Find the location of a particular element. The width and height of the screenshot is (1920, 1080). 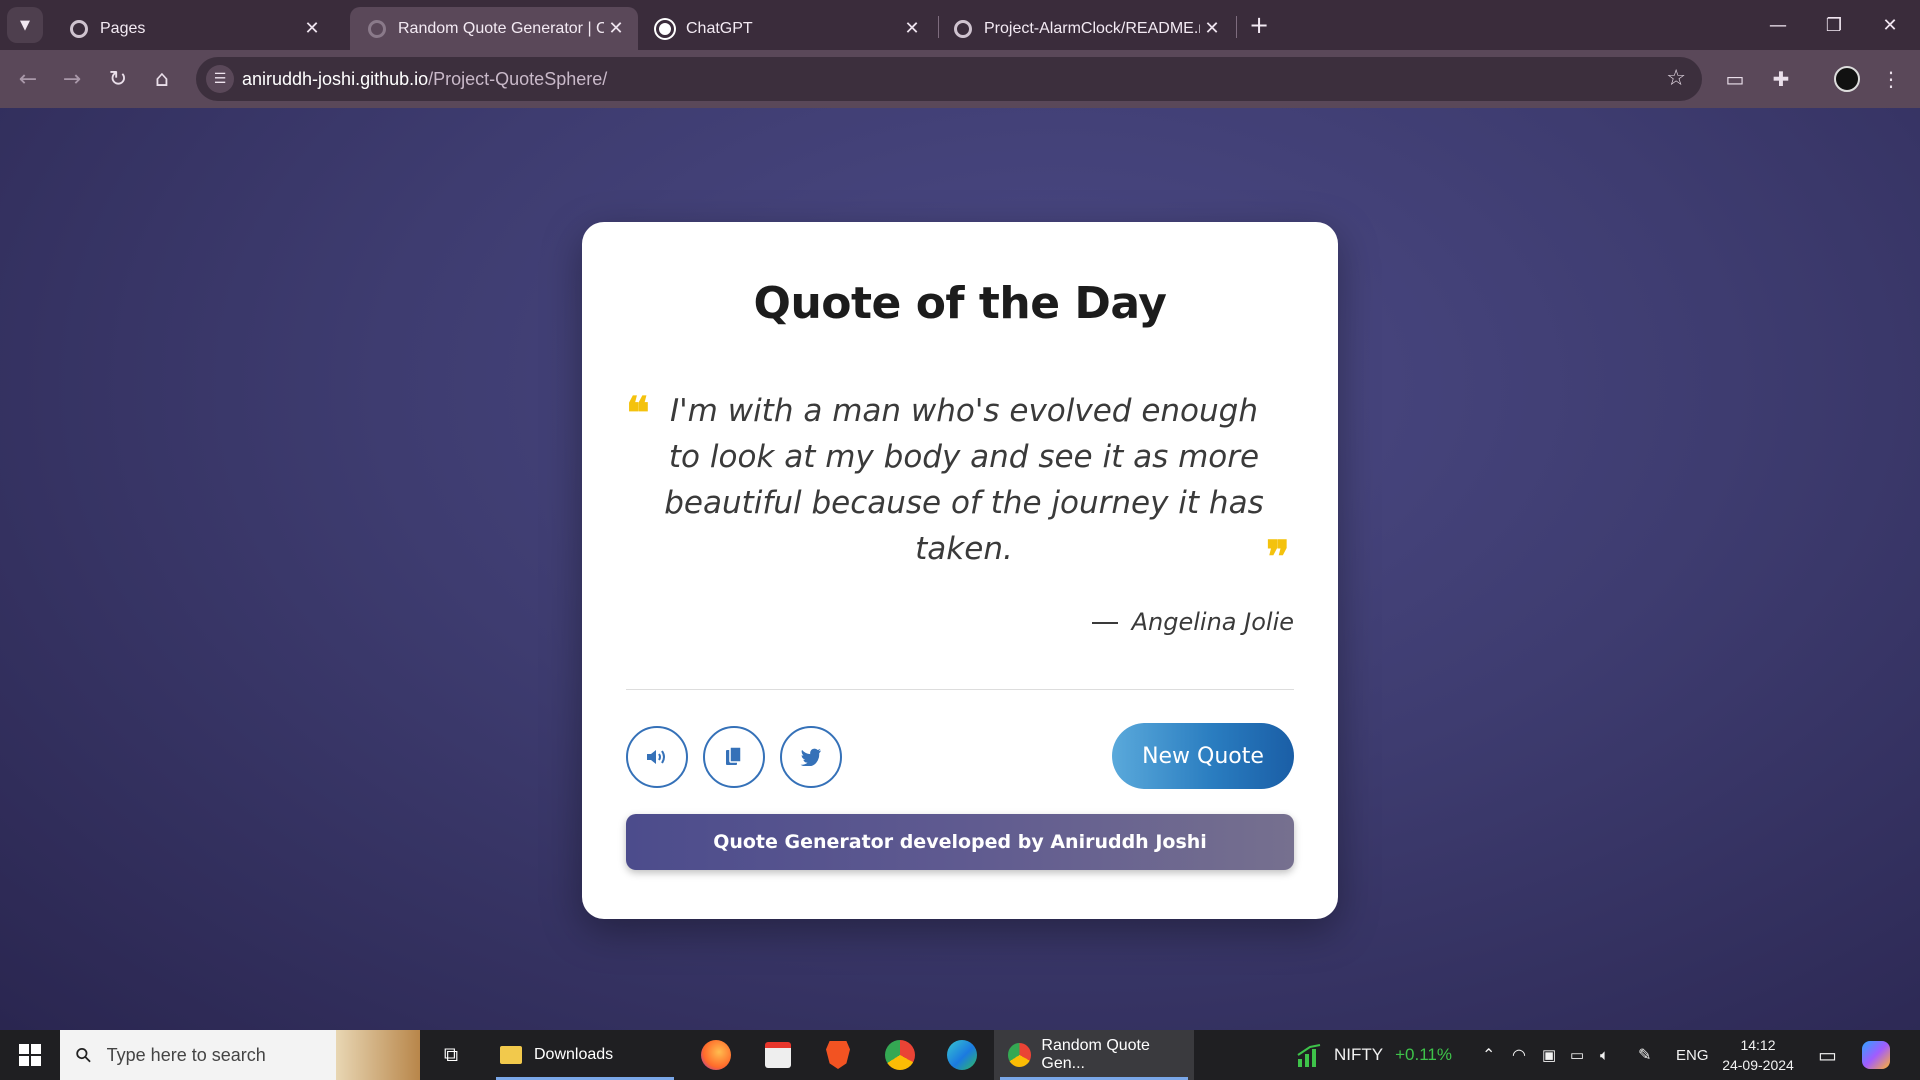

start-button is located at coordinates (30, 1055).